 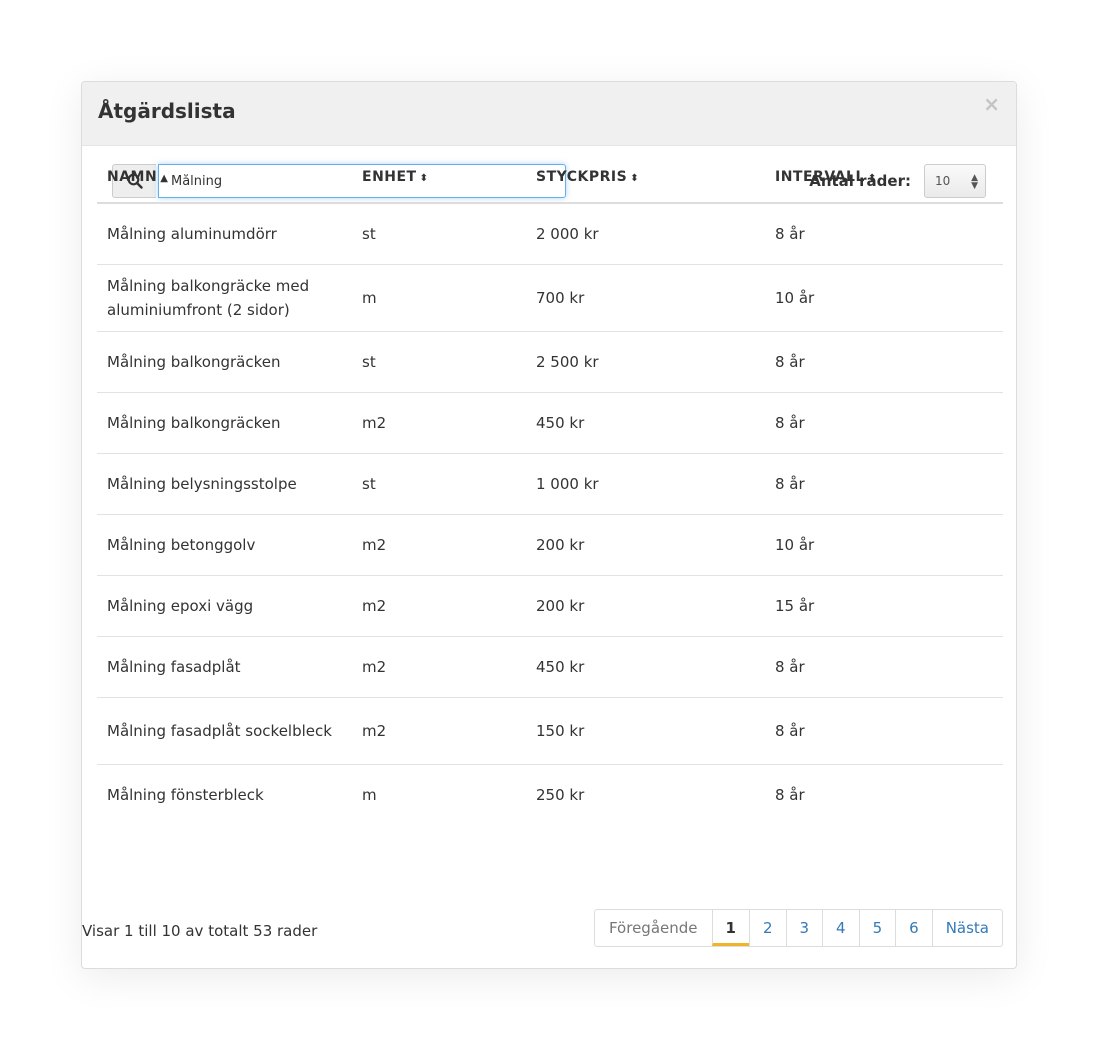 What do you see at coordinates (167, 111) in the screenshot?
I see `modal-title: Åtgärdslista` at bounding box center [167, 111].